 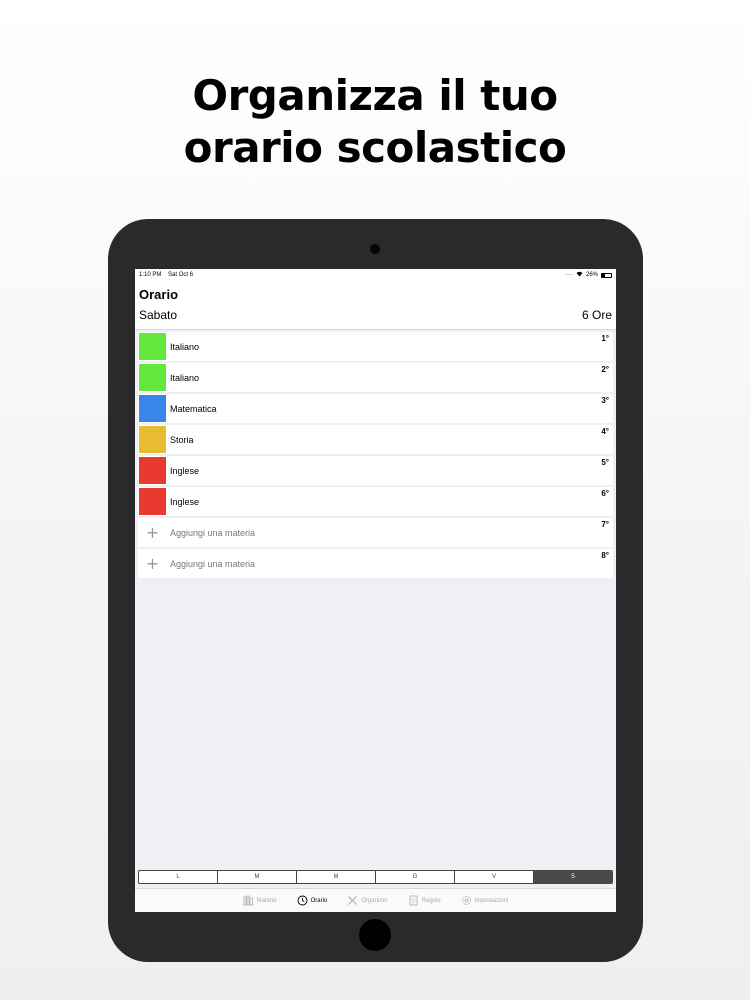 What do you see at coordinates (375, 377) in the screenshot?
I see `schedule-row: Italiano 2°` at bounding box center [375, 377].